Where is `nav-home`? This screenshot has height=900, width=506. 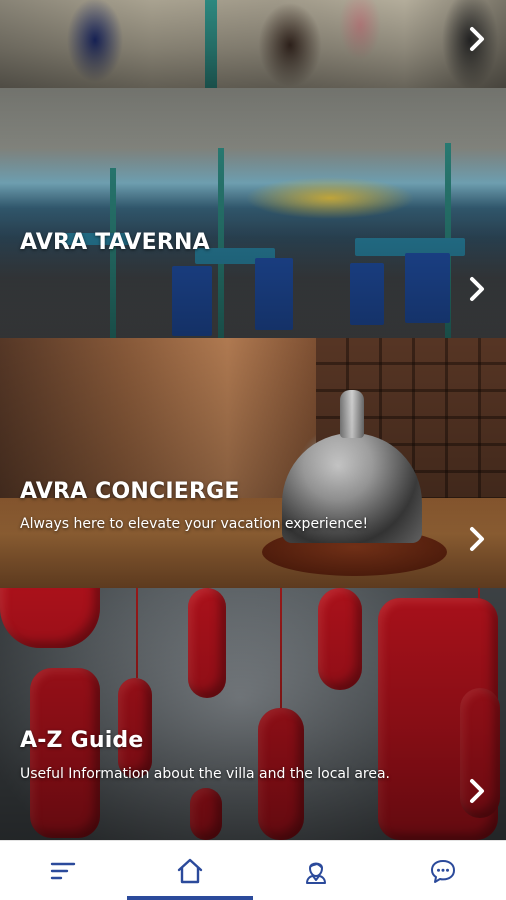
nav-home is located at coordinates (189, 870).